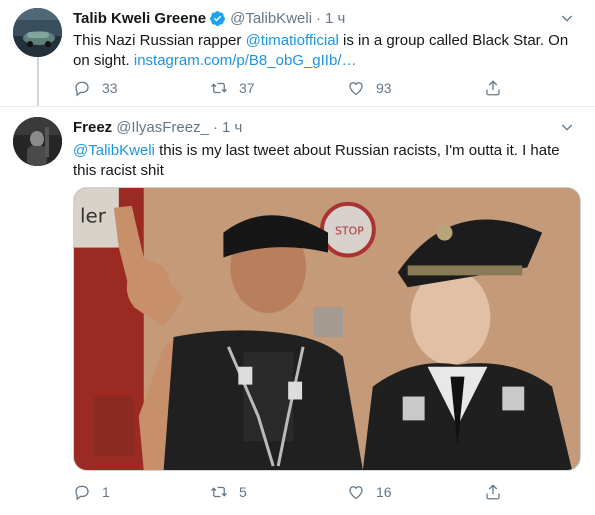  Describe the element at coordinates (384, 492) in the screenshot. I see `like-count: 16` at that location.